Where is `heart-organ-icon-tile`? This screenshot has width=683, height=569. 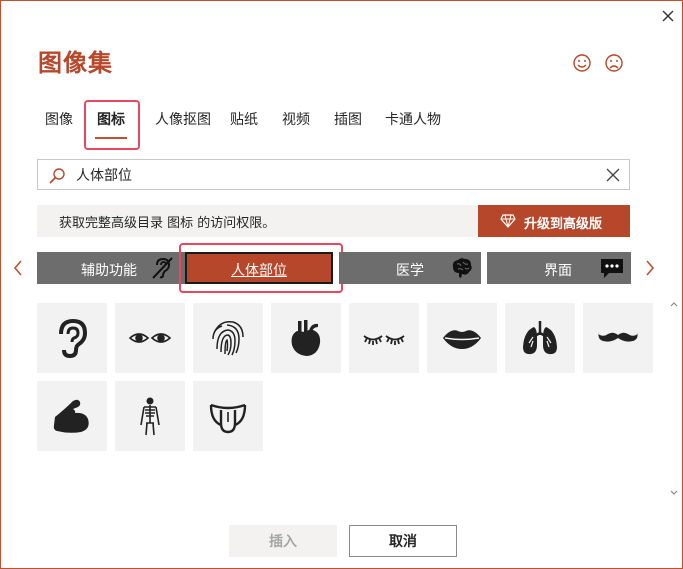
heart-organ-icon-tile is located at coordinates (306, 338).